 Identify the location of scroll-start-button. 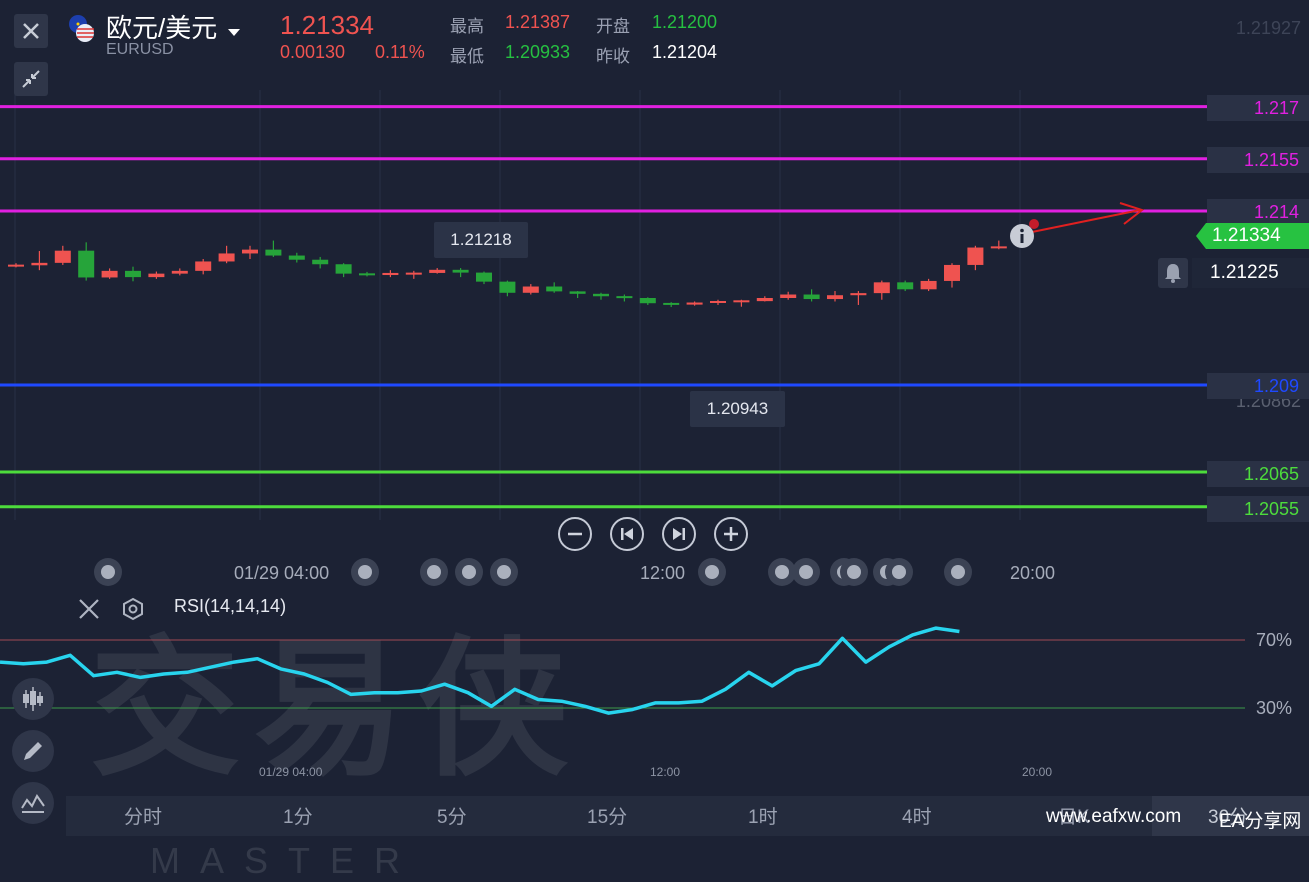
(627, 534).